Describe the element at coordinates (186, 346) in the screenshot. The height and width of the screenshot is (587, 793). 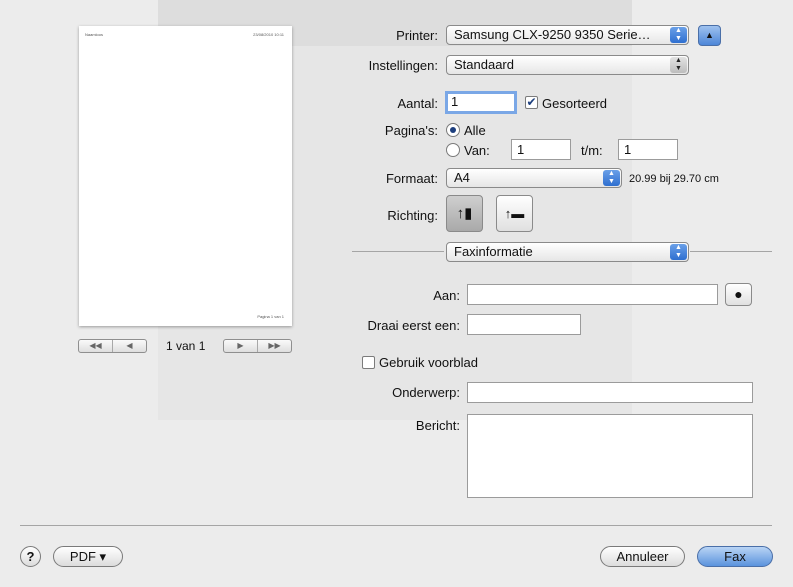
I see `page-indicator: 1 van 1` at that location.